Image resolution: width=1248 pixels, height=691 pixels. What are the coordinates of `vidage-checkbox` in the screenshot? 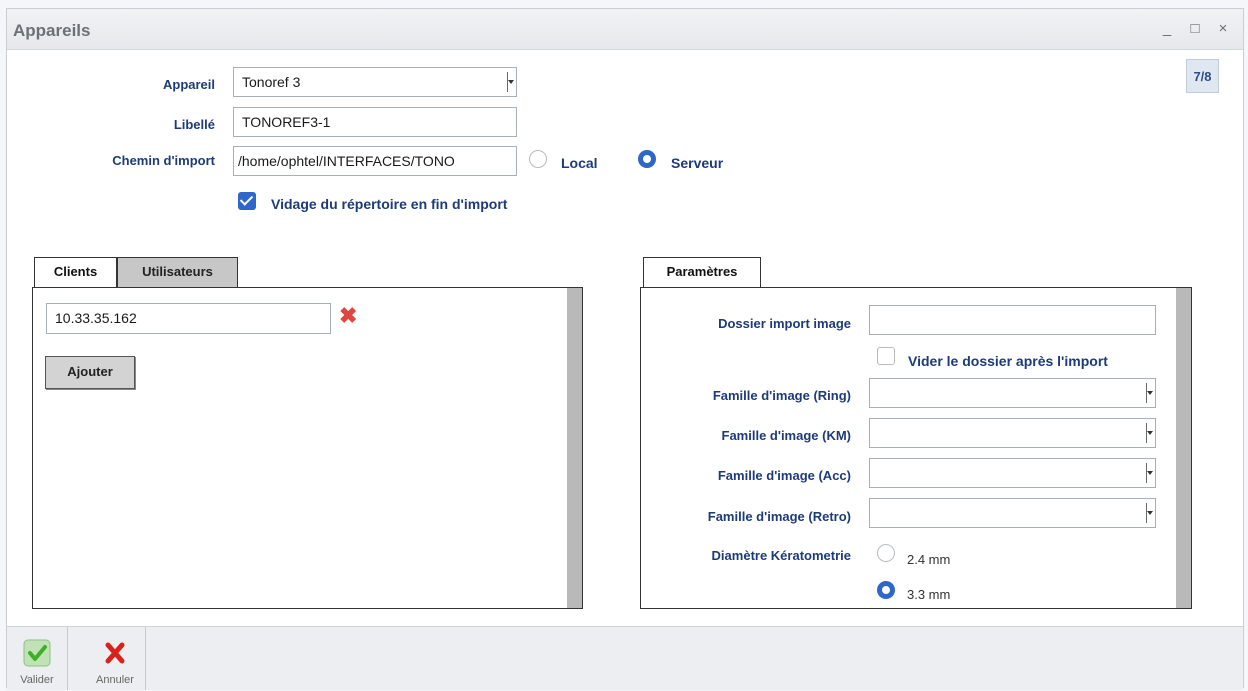 It's located at (247, 201).